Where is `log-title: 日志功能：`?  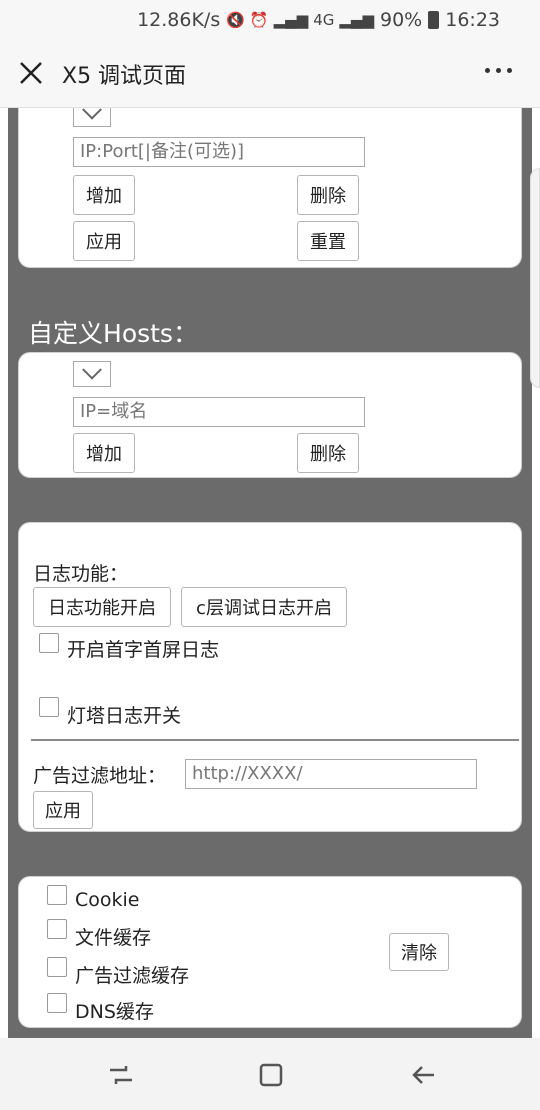
log-title: 日志功能： is located at coordinates (81, 574).